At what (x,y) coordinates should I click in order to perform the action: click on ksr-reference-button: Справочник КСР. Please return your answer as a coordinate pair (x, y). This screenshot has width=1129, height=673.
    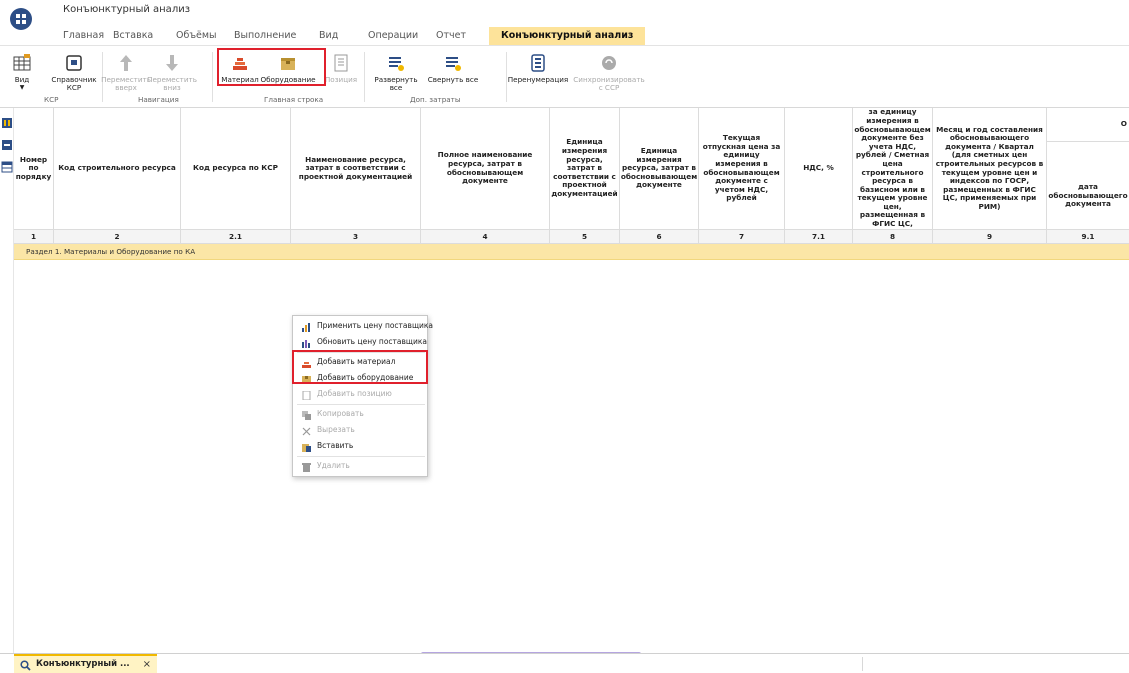
    Looking at the image, I should click on (74, 72).